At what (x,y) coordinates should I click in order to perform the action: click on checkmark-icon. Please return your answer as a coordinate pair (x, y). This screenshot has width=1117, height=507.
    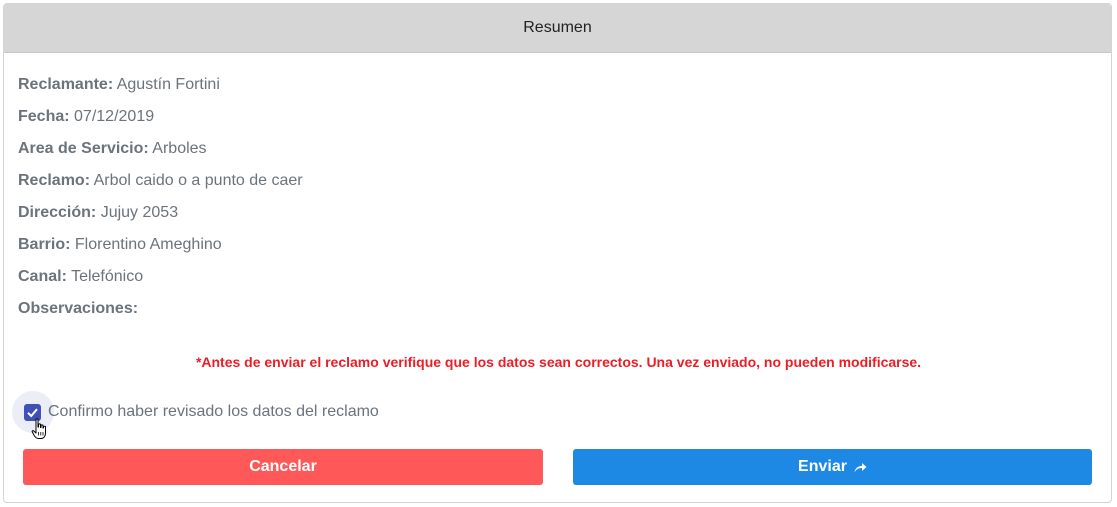
    Looking at the image, I should click on (32, 412).